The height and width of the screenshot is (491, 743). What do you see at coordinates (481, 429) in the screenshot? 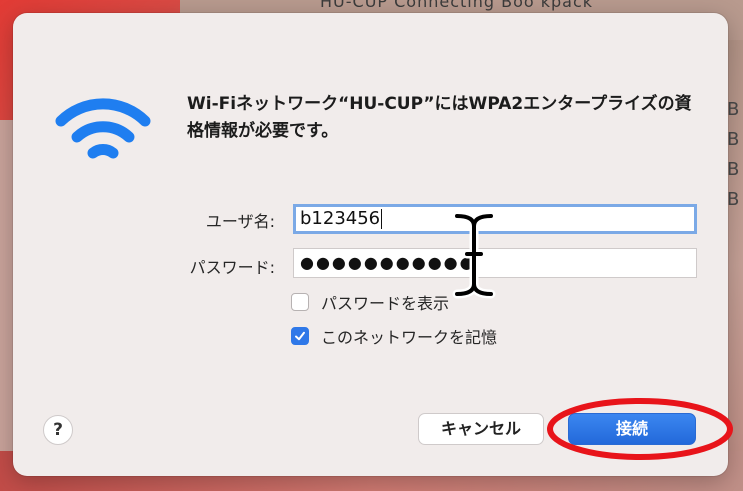
I see `cancel-button: キャンセル` at bounding box center [481, 429].